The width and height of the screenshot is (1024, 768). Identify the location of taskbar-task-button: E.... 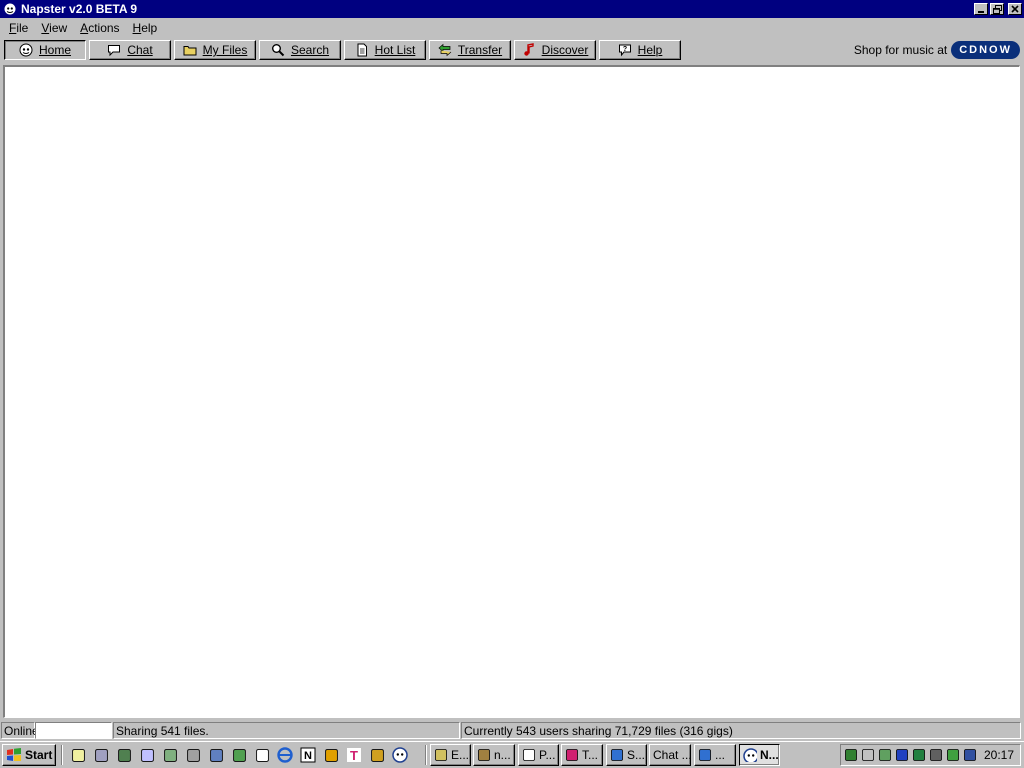
(450, 755).